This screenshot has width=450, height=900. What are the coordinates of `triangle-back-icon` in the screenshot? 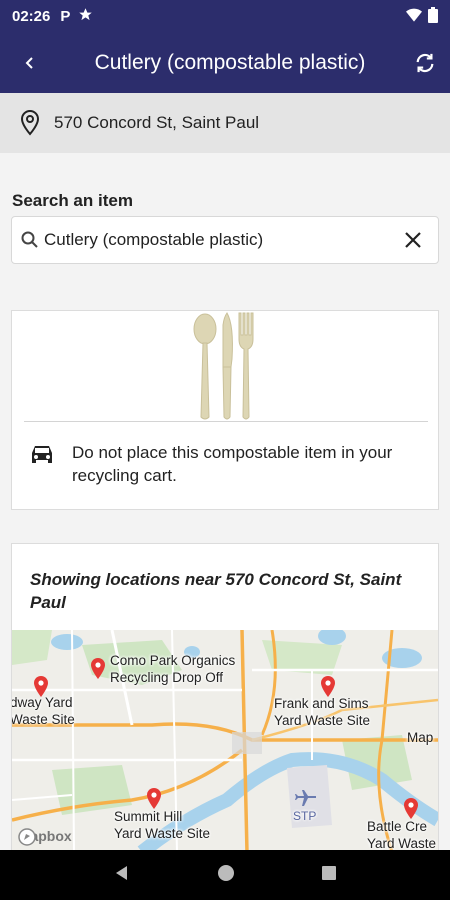 It's located at (121, 872).